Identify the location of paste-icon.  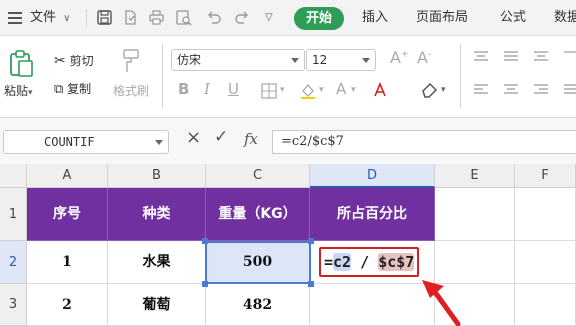
(21, 64).